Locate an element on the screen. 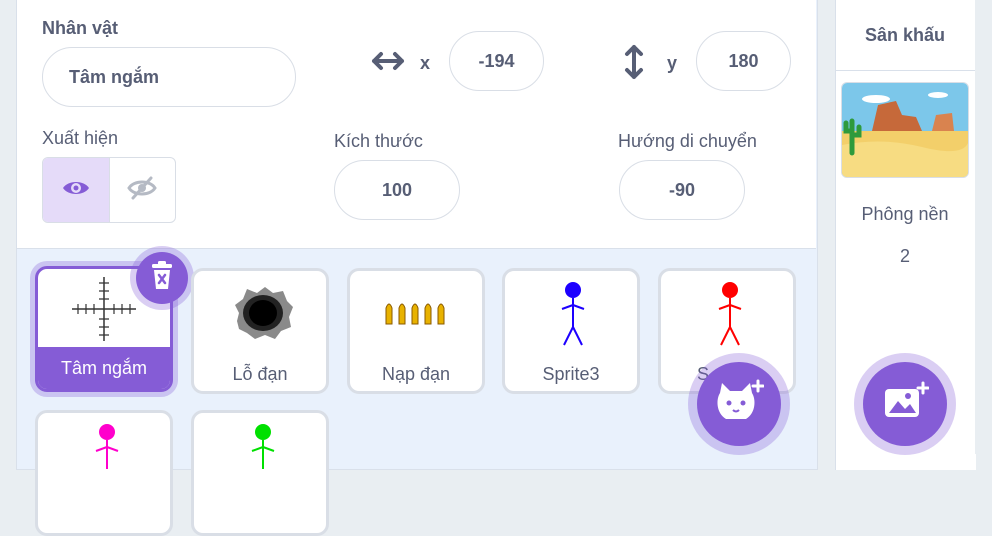 This screenshot has width=992, height=536. vertical-arrow-icon is located at coordinates (634, 64).